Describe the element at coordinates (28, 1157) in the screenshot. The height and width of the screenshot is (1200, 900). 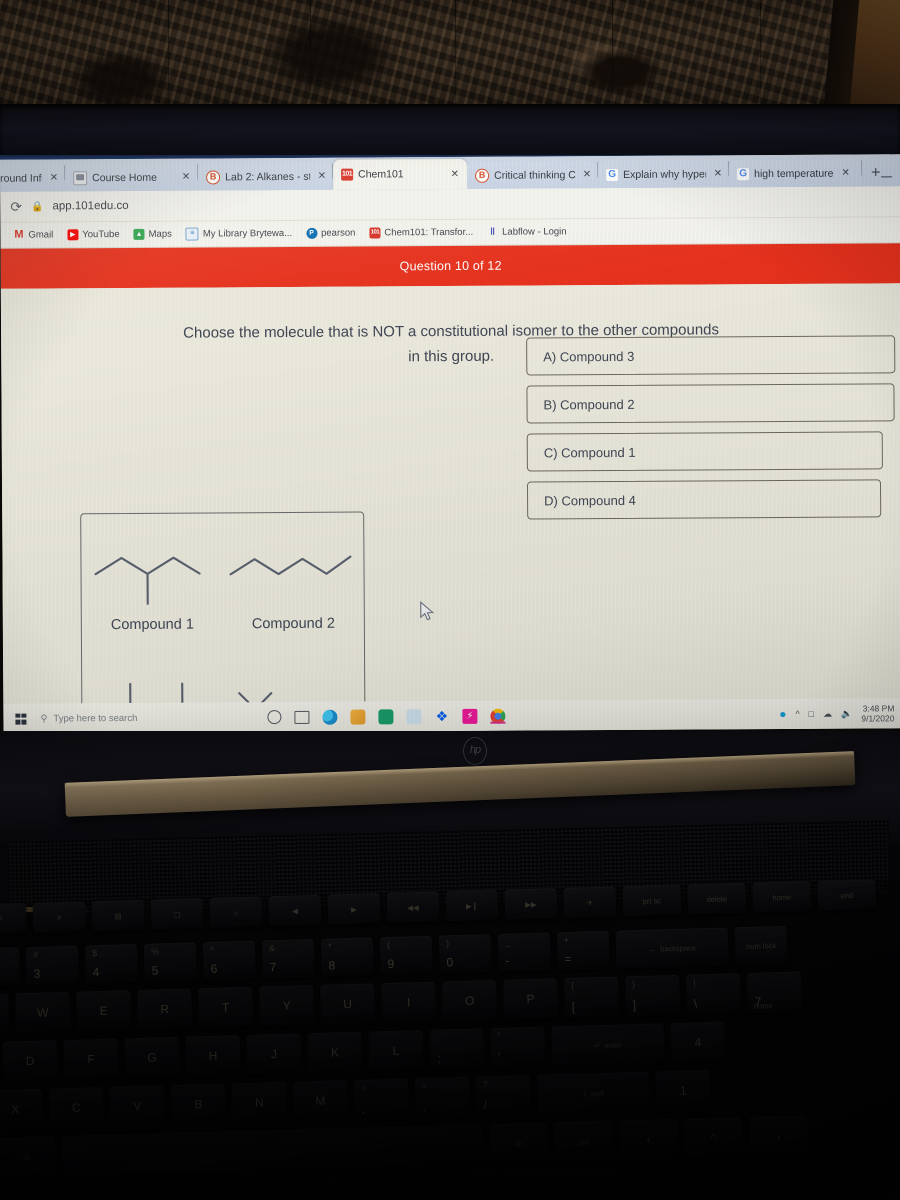
I see `key-alt-left: alt` at that location.